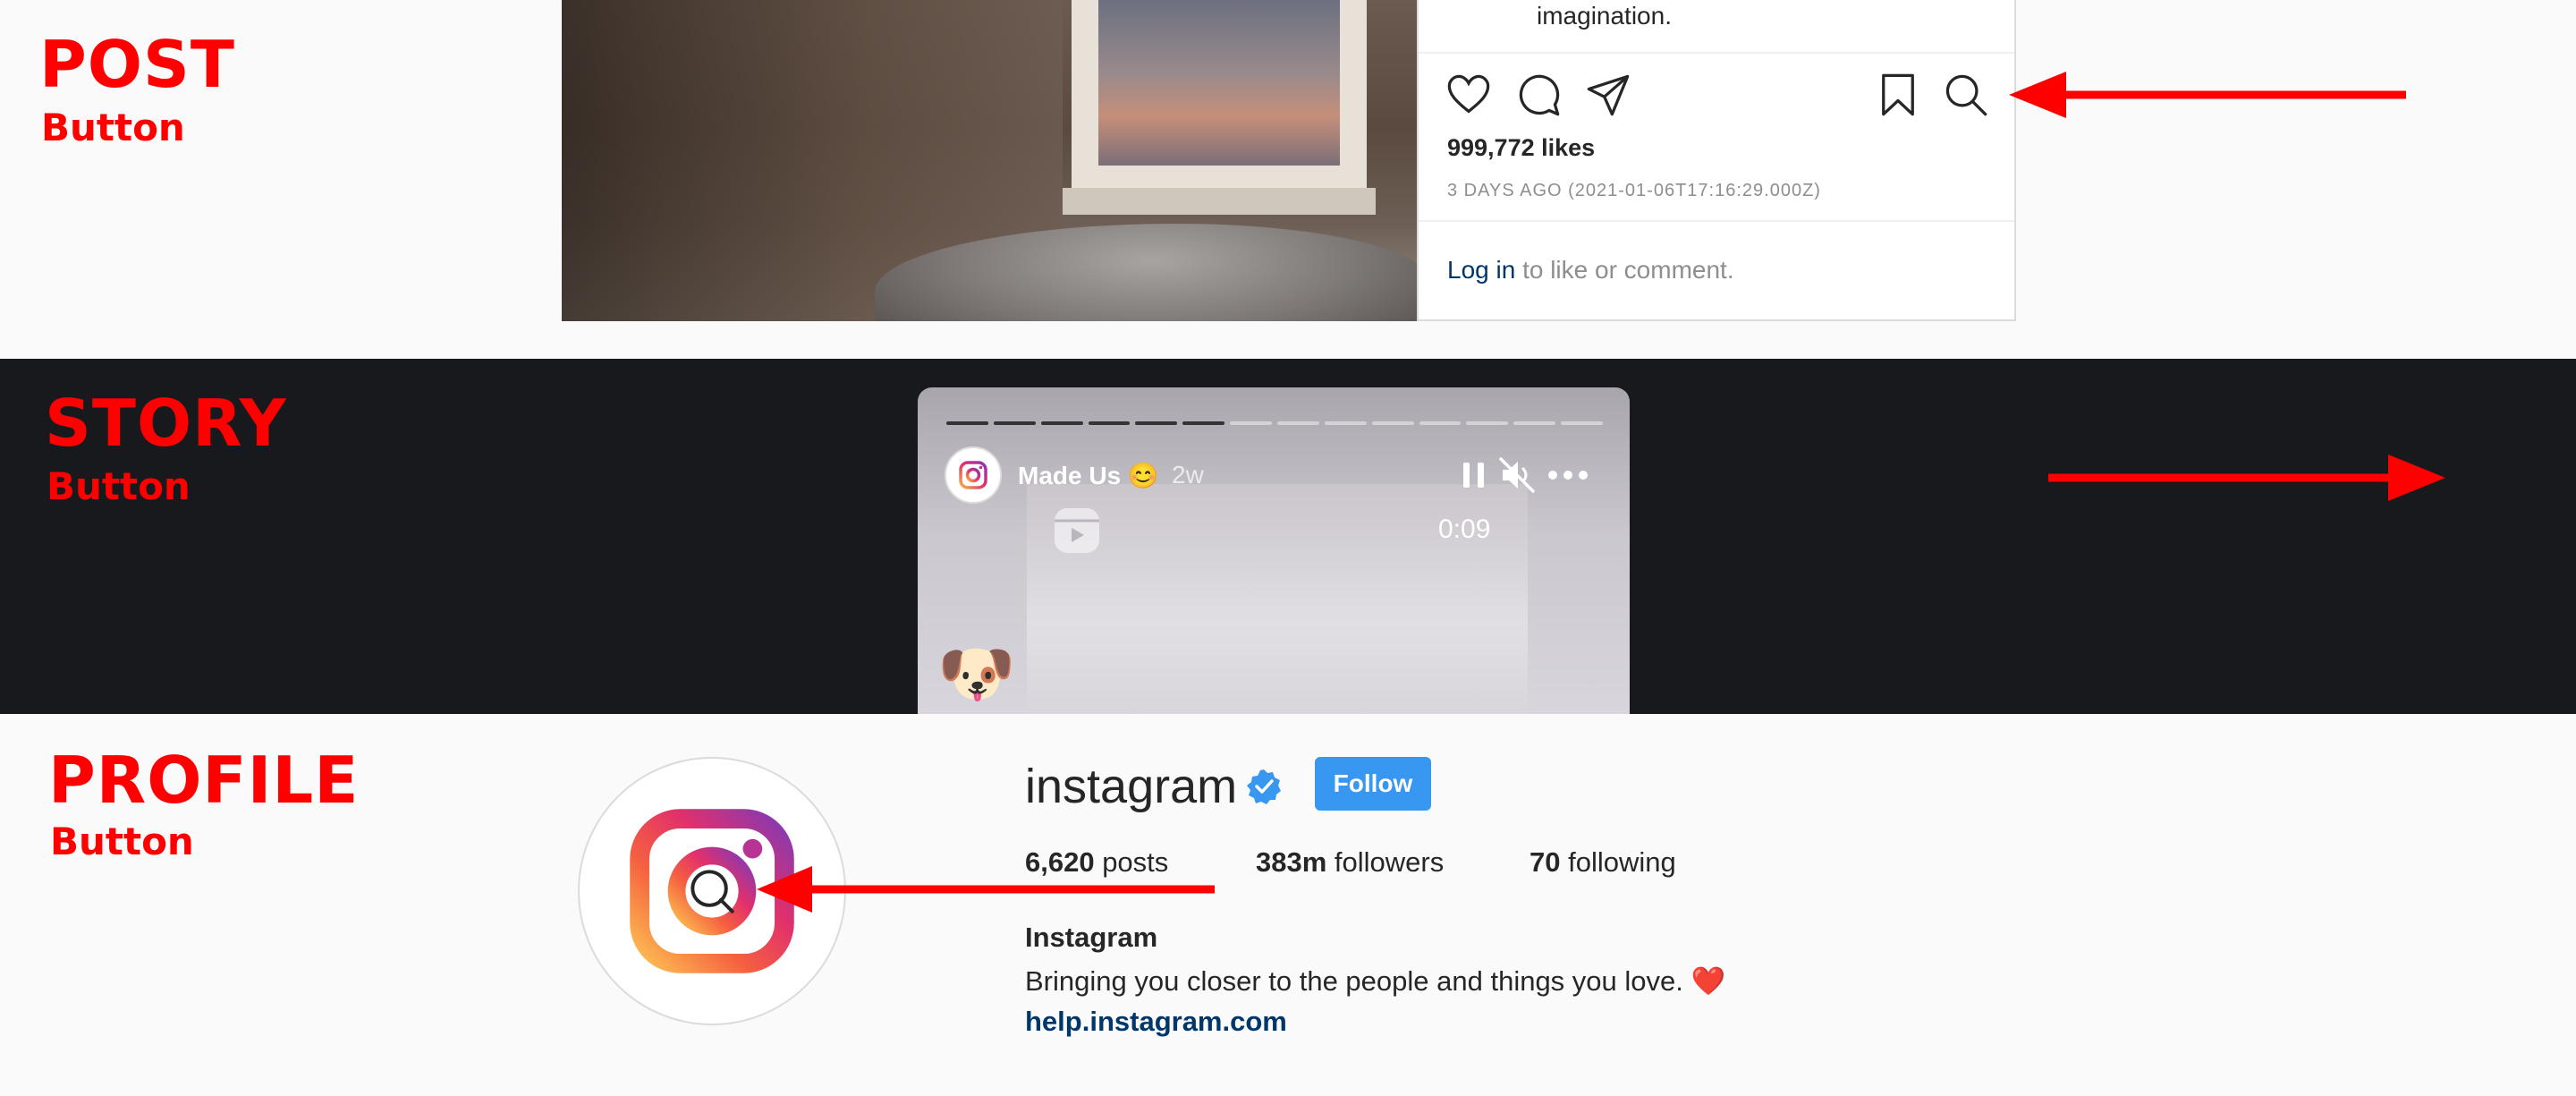 The width and height of the screenshot is (2576, 1096). What do you see at coordinates (204, 780) in the screenshot?
I see `profile-annotation-title: PROFILE` at bounding box center [204, 780].